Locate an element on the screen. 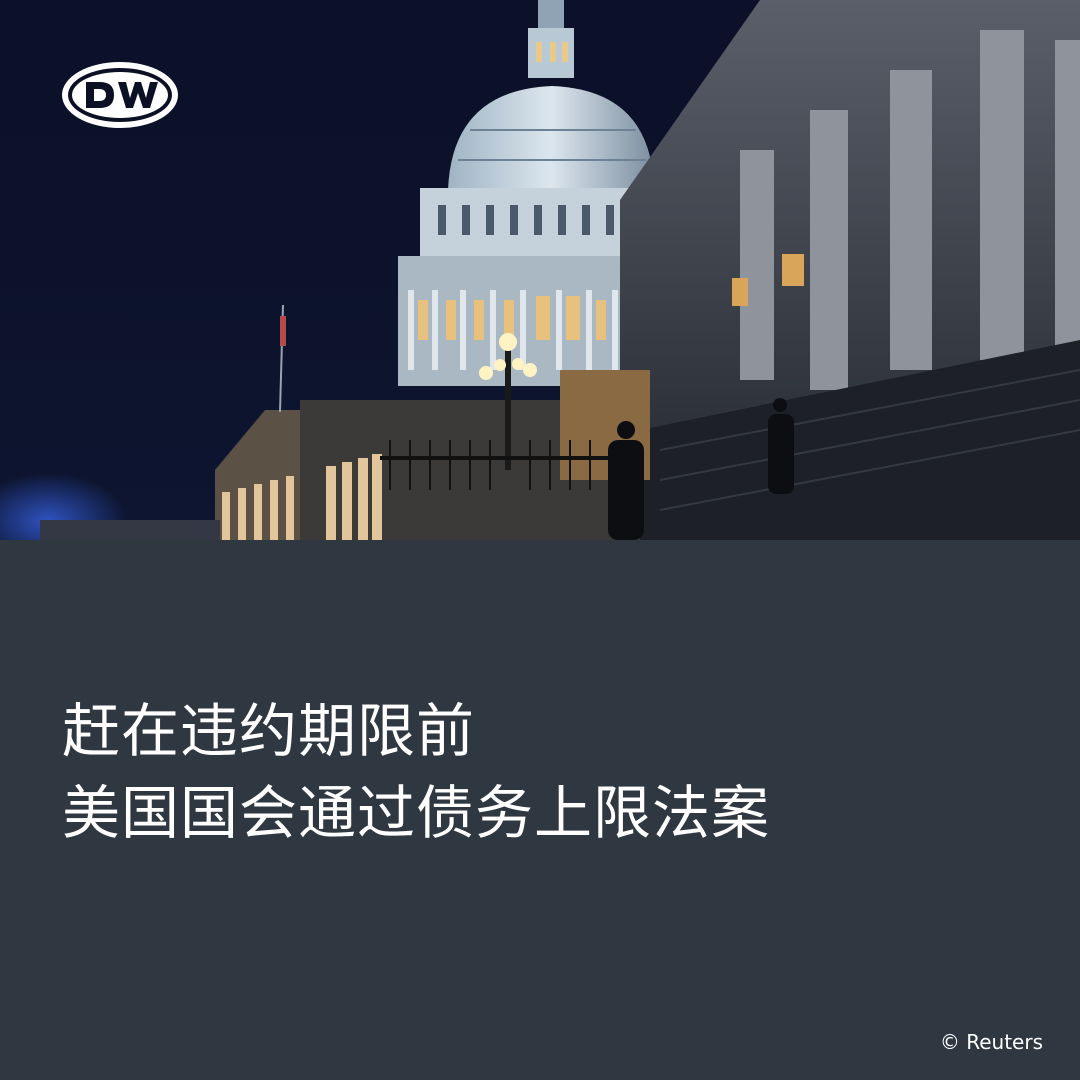 The width and height of the screenshot is (1080, 1080). headline-line-1: 赶在违约期限前 is located at coordinates (269, 731).